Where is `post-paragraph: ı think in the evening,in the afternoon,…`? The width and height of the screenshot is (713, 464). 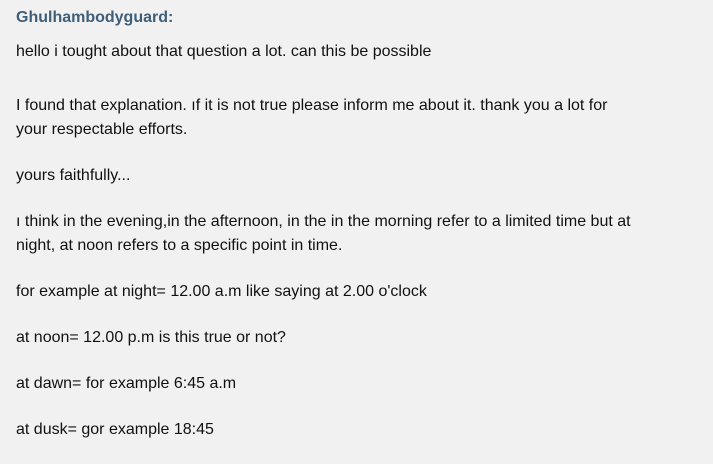 post-paragraph: ı think in the evening,in the afternoon,… is located at coordinates (323, 233).